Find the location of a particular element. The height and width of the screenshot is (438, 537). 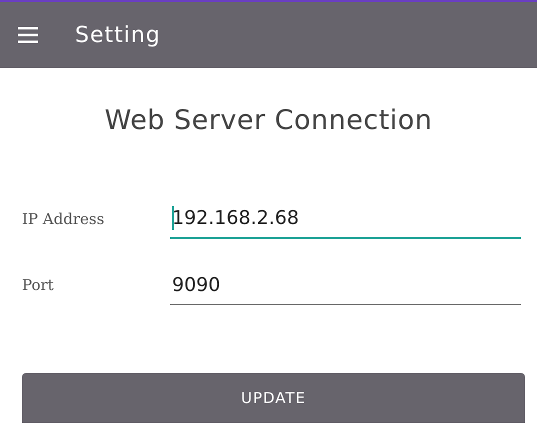

page-heading: Web Server Connection is located at coordinates (269, 121).